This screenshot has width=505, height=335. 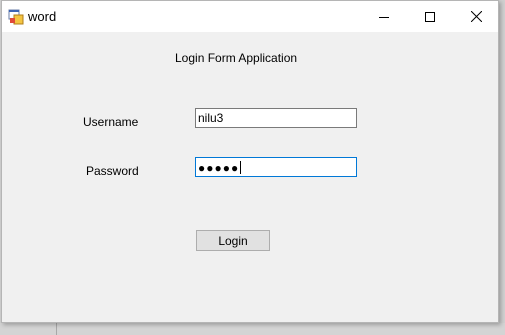 I want to click on maximize-button, so click(x=430, y=16).